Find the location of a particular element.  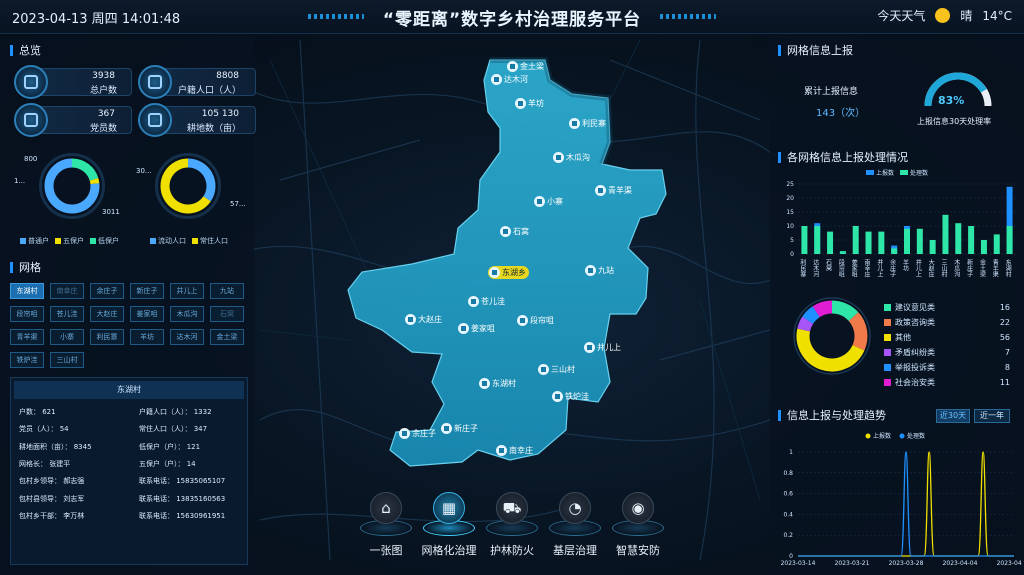

map-village-label: 三山村 is located at coordinates (557, 369).